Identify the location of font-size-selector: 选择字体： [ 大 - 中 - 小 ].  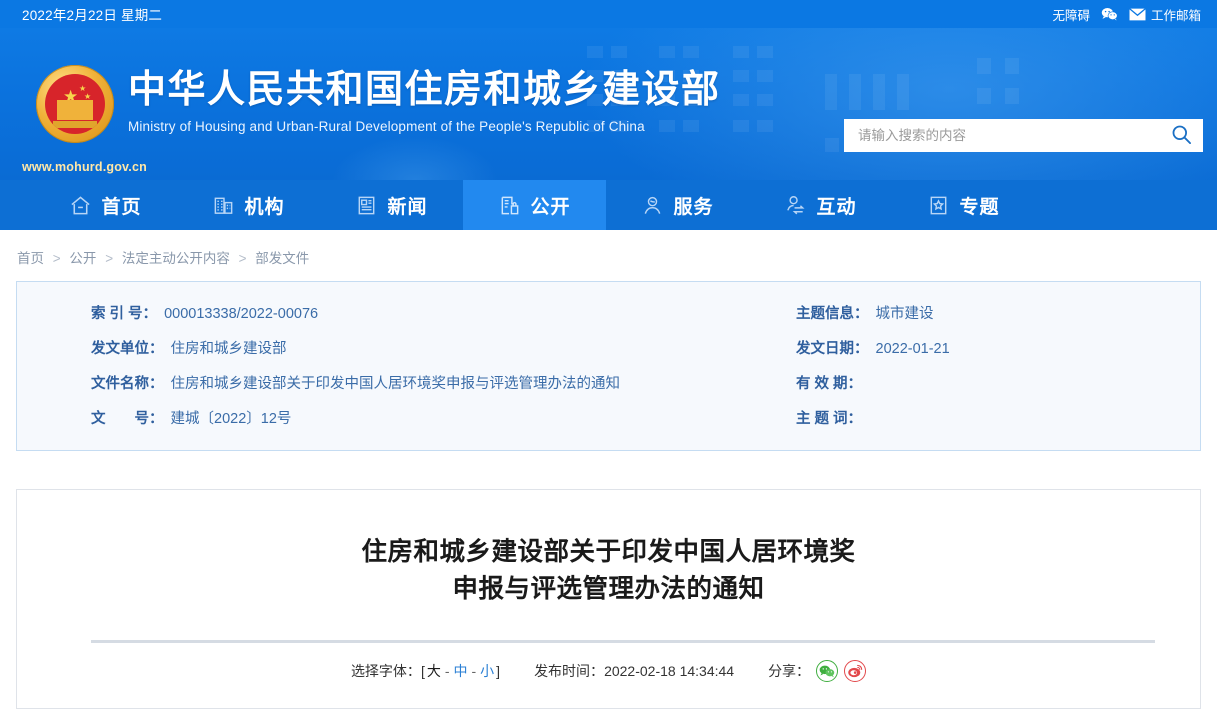
(425, 671).